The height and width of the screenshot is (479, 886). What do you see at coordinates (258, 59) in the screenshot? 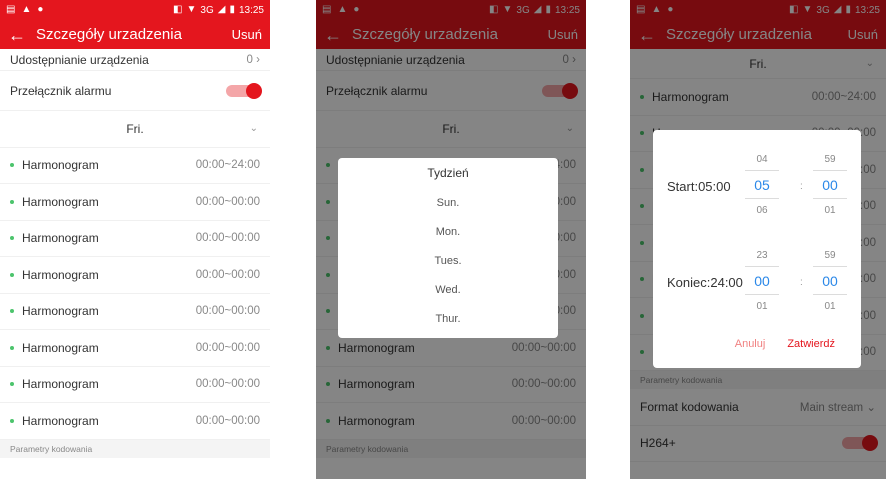
I see `chevron-right-icon: ›` at bounding box center [258, 59].